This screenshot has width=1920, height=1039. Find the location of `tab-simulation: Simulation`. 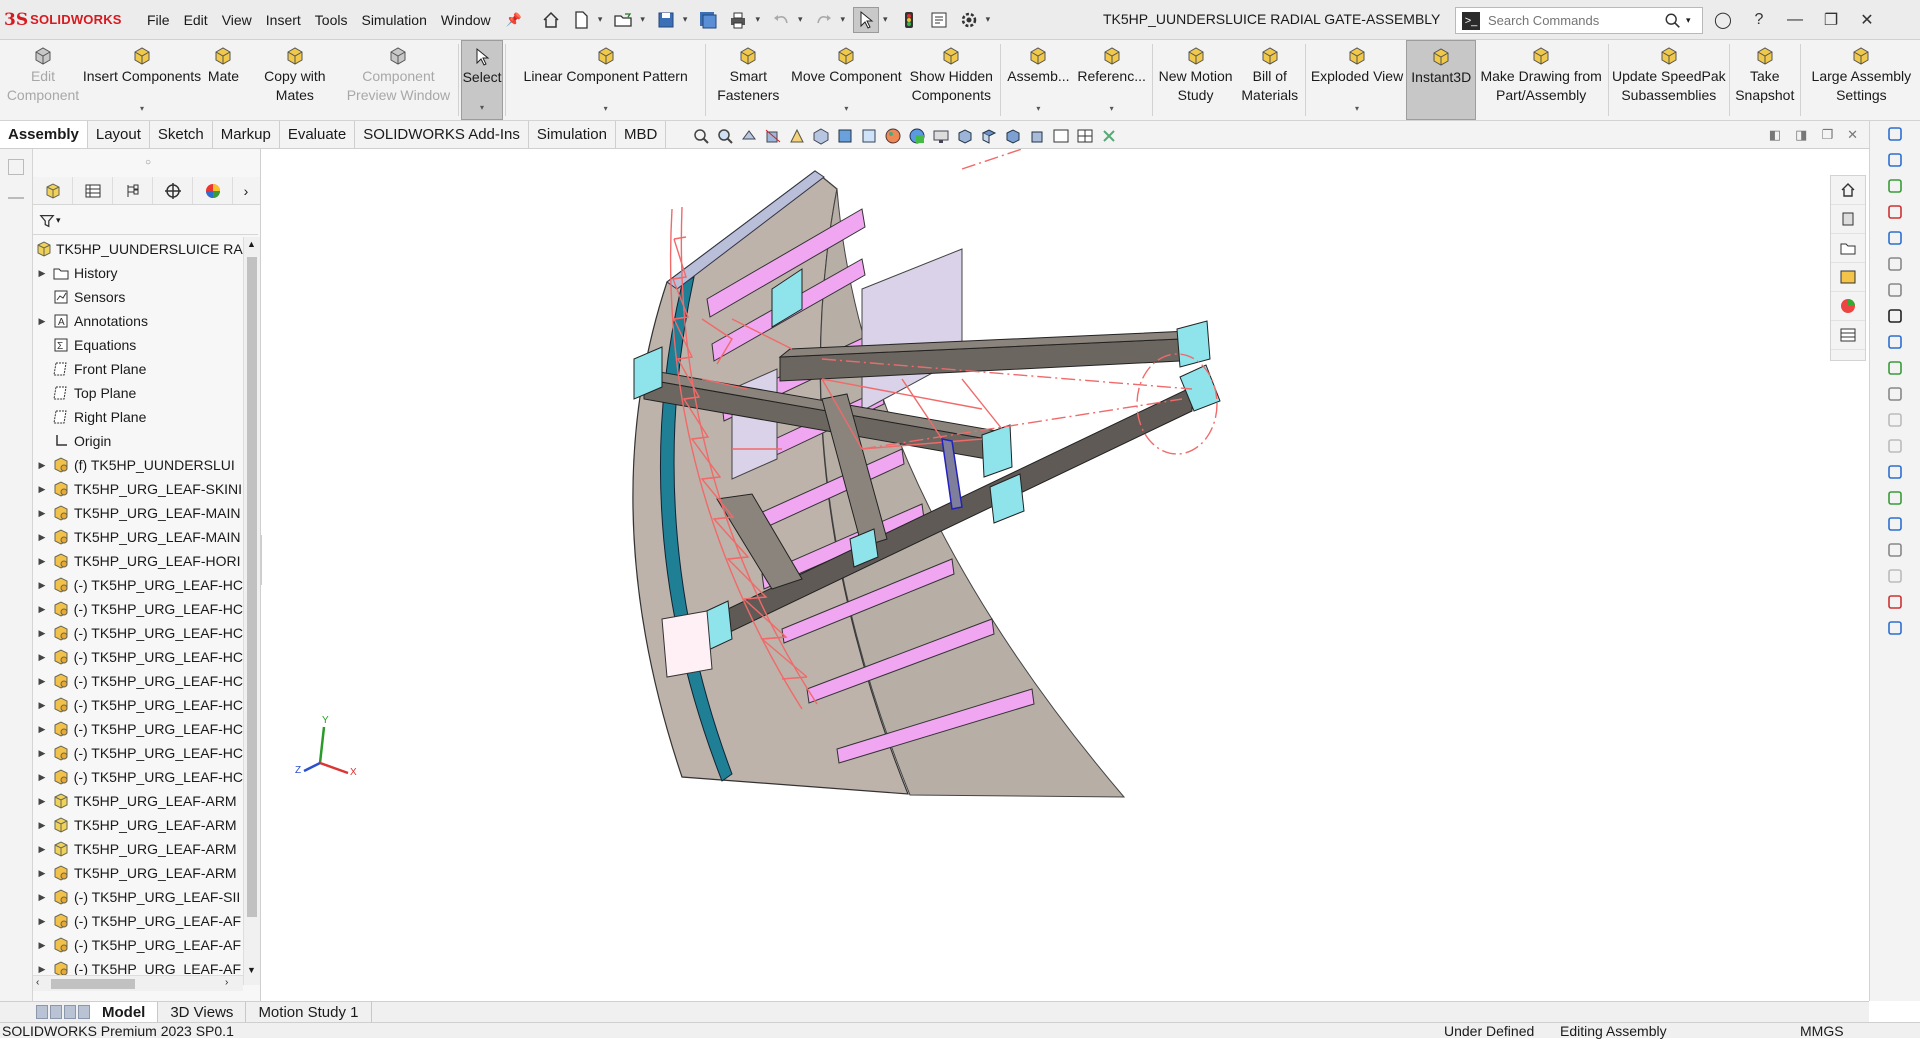

tab-simulation: Simulation is located at coordinates (572, 134).